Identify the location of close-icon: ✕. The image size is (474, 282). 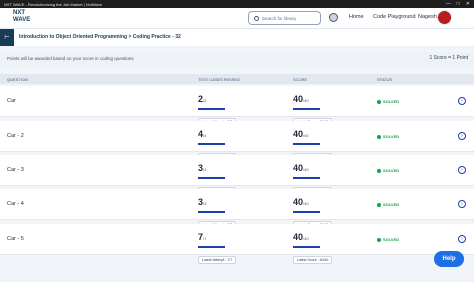
(468, 4).